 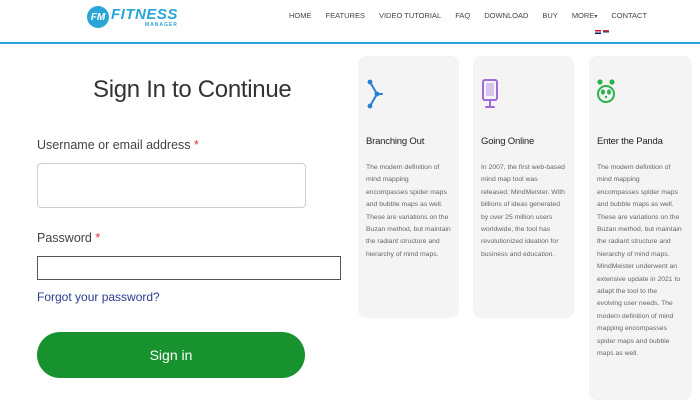 What do you see at coordinates (98, 17) in the screenshot?
I see `logo-badge: FM` at bounding box center [98, 17].